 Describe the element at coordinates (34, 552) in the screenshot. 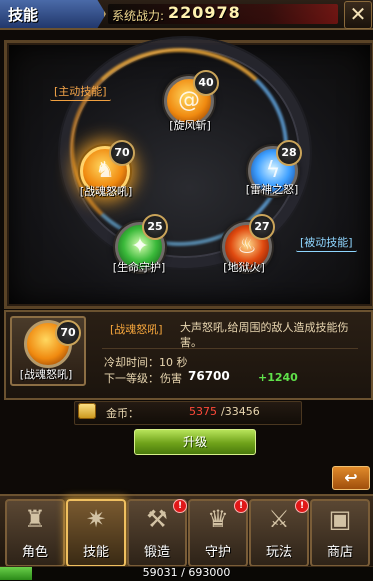

I see `nav-label: 角色` at that location.